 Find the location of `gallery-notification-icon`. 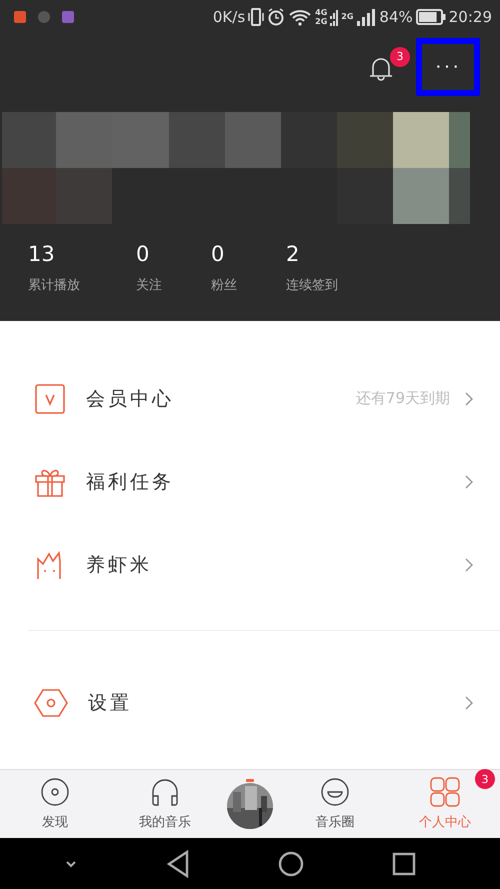

gallery-notification-icon is located at coordinates (68, 16).